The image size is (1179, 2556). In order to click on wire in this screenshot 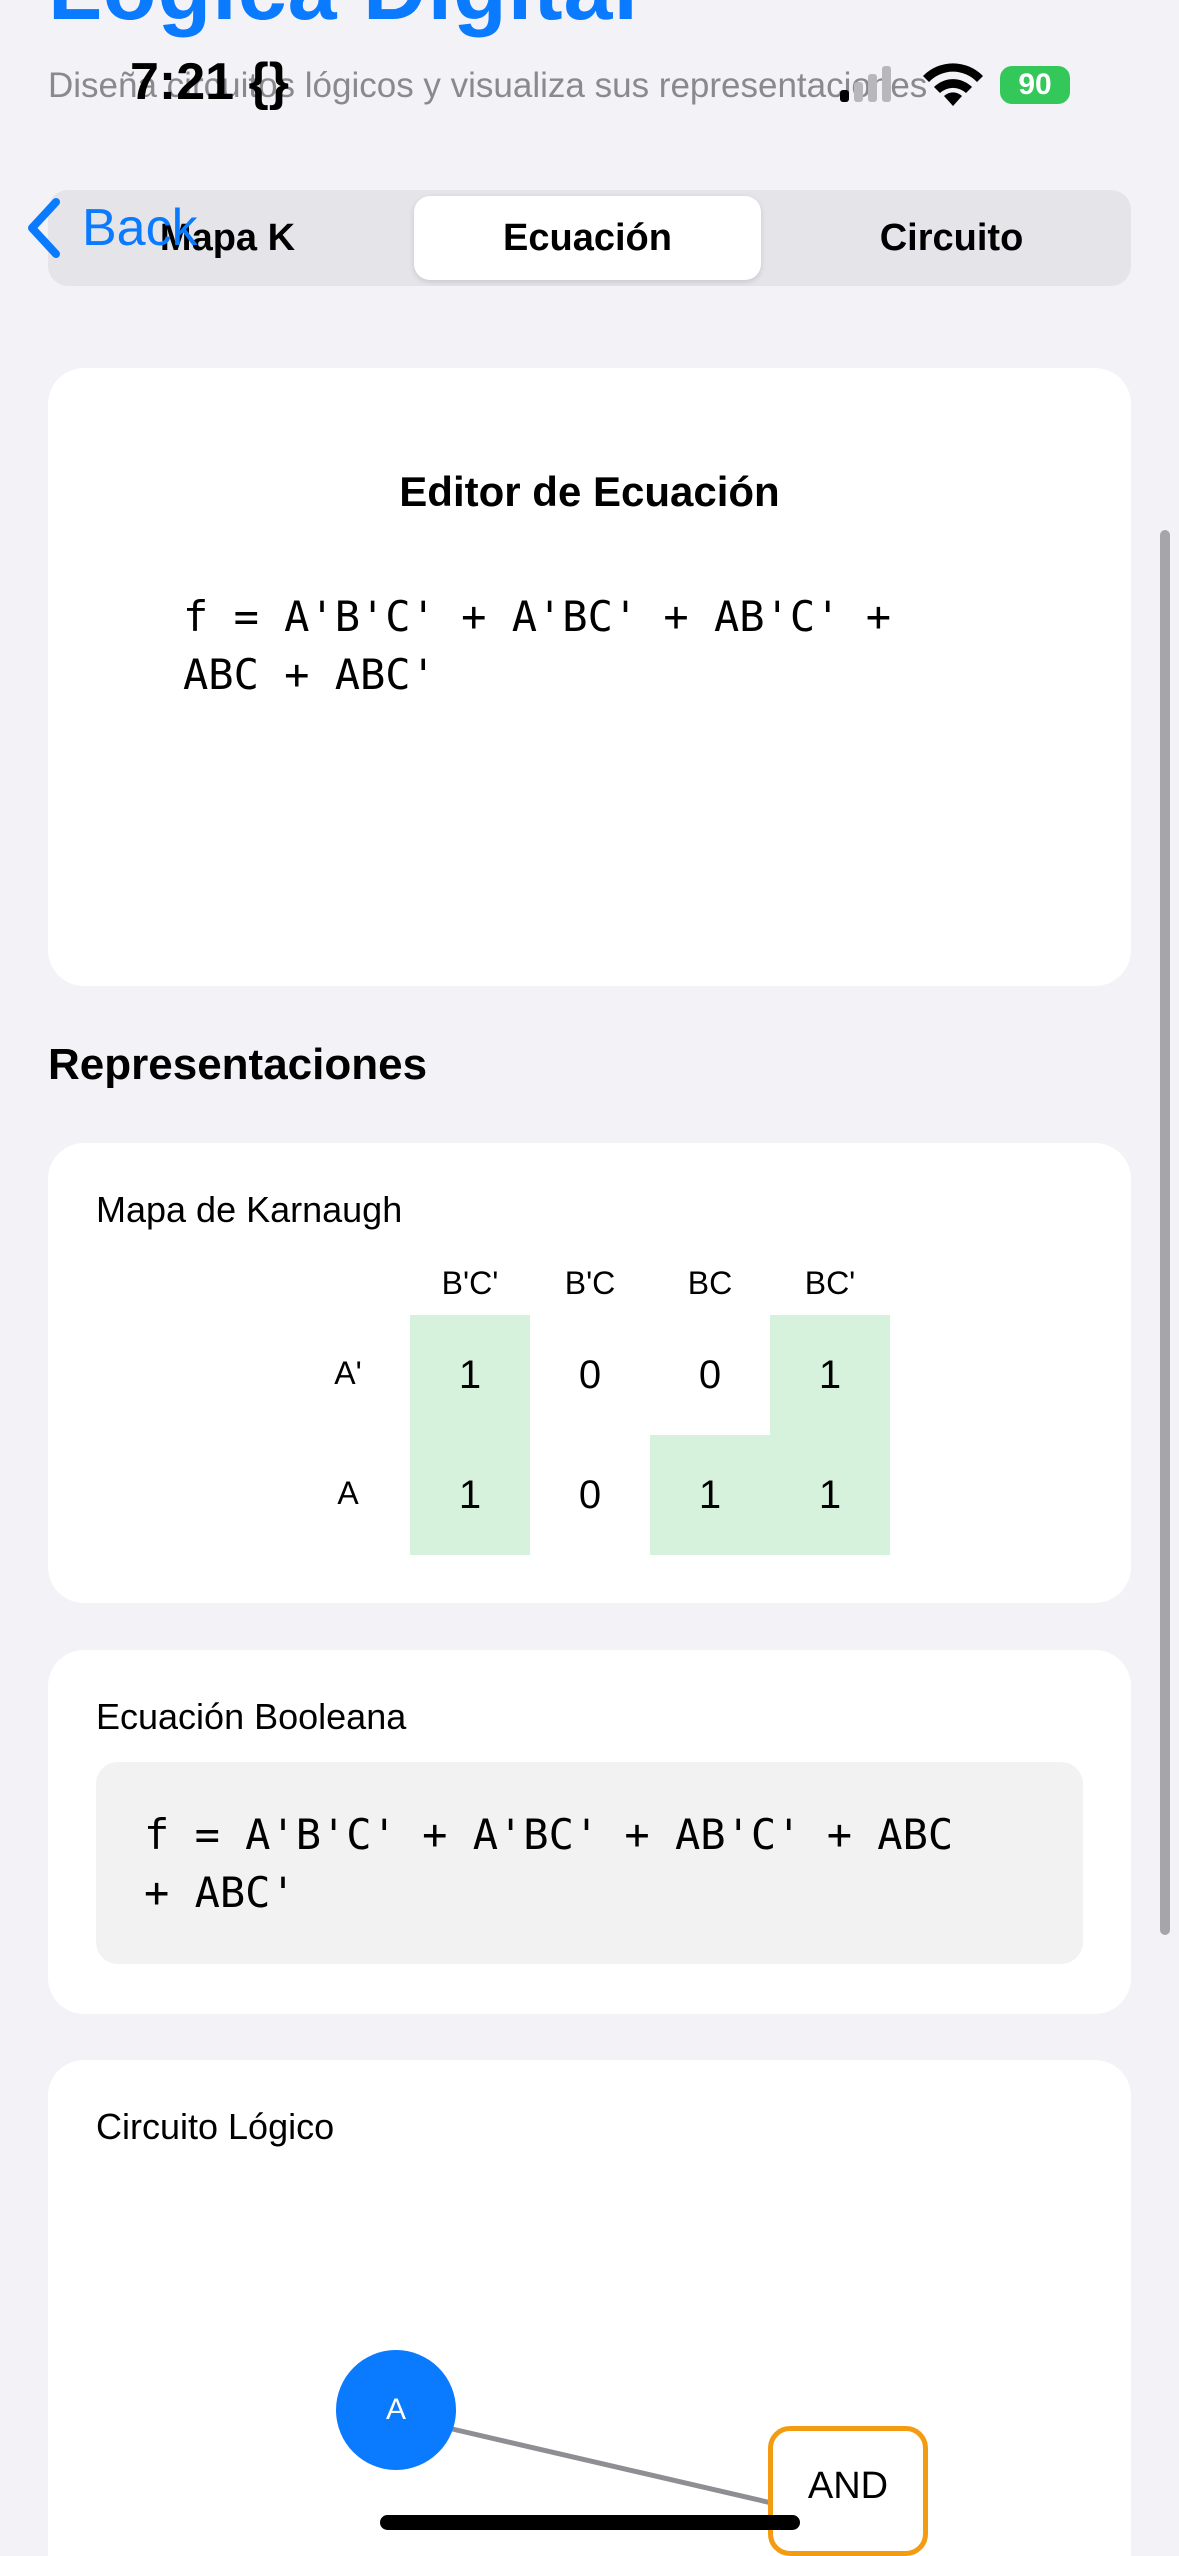, I will do `click(612, 2466)`.